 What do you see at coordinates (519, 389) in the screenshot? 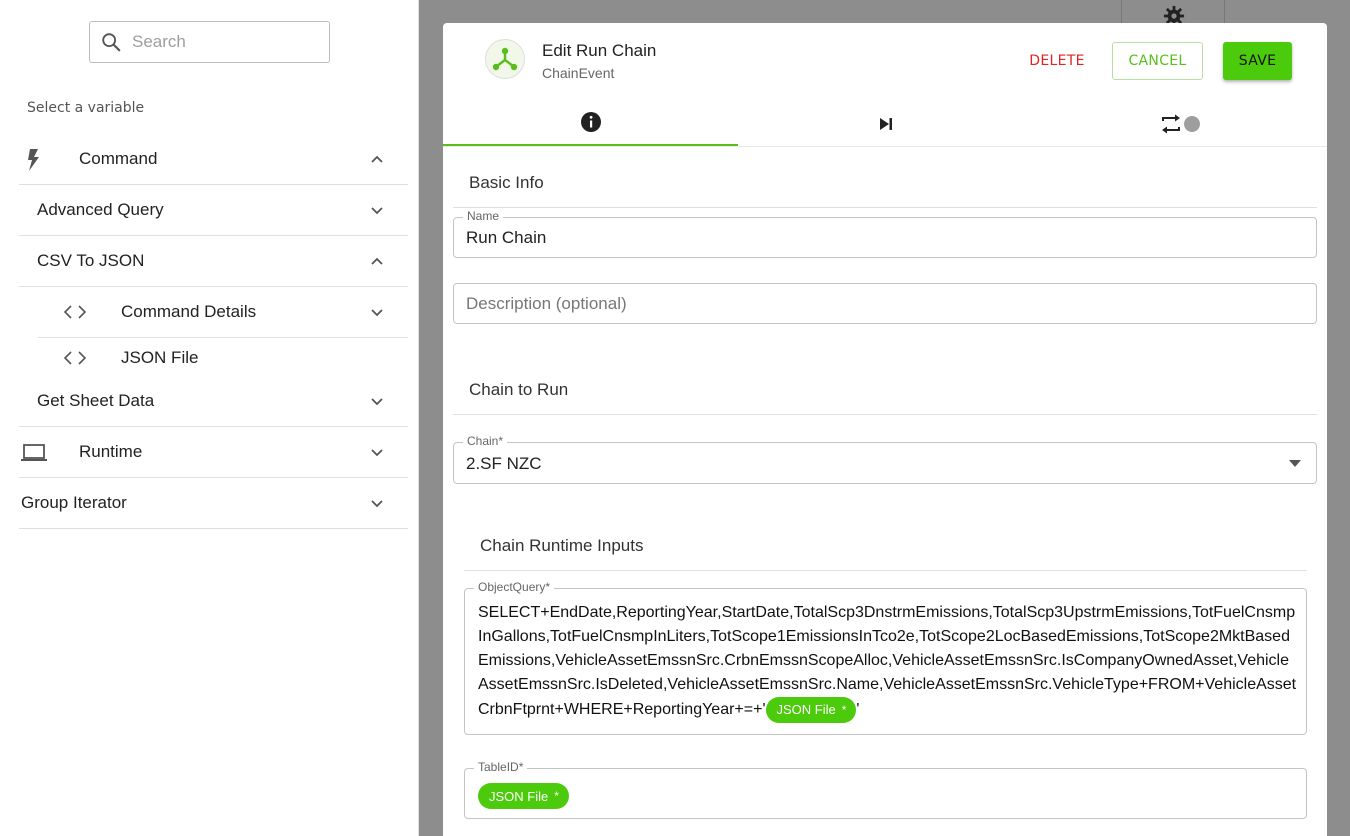
I see `chain-to-run-title: Chain to Run` at bounding box center [519, 389].